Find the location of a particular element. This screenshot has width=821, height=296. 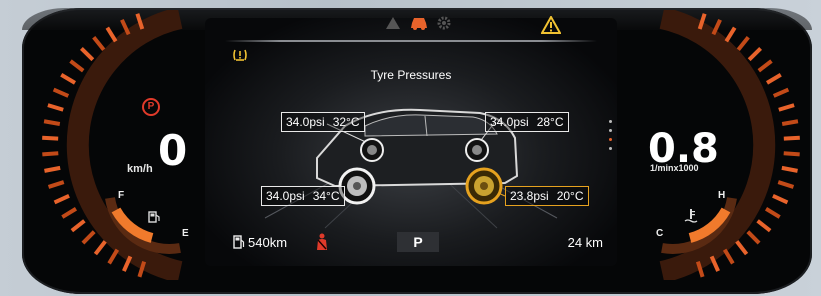

rpm-unit: 1/minx1000 is located at coordinates (674, 168).